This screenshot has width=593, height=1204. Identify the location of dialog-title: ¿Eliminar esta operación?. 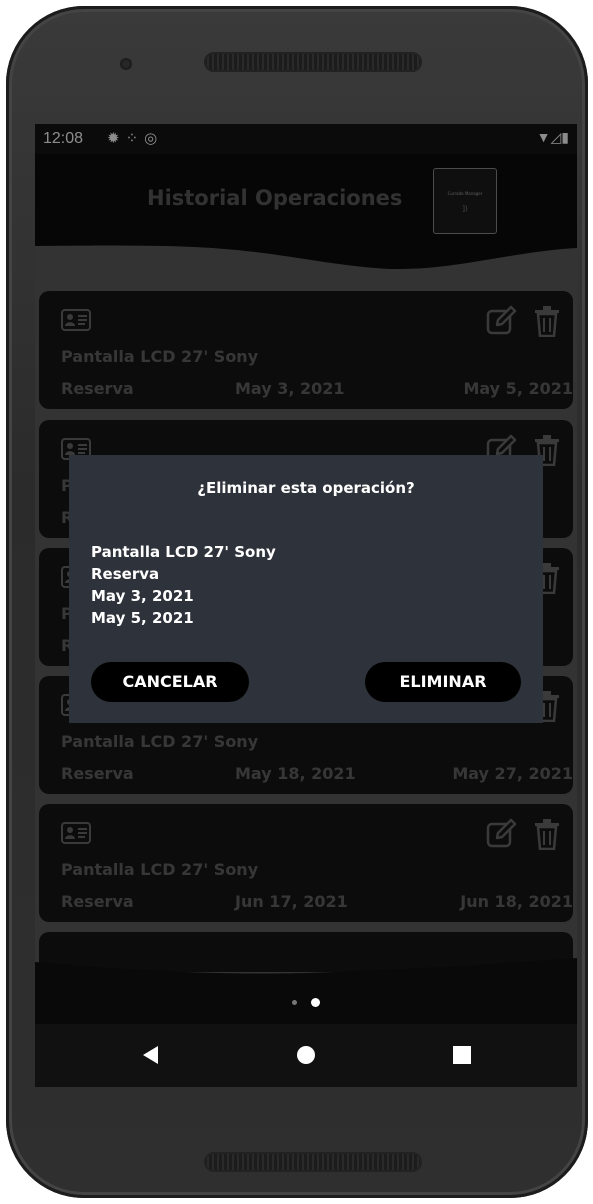
(306, 488).